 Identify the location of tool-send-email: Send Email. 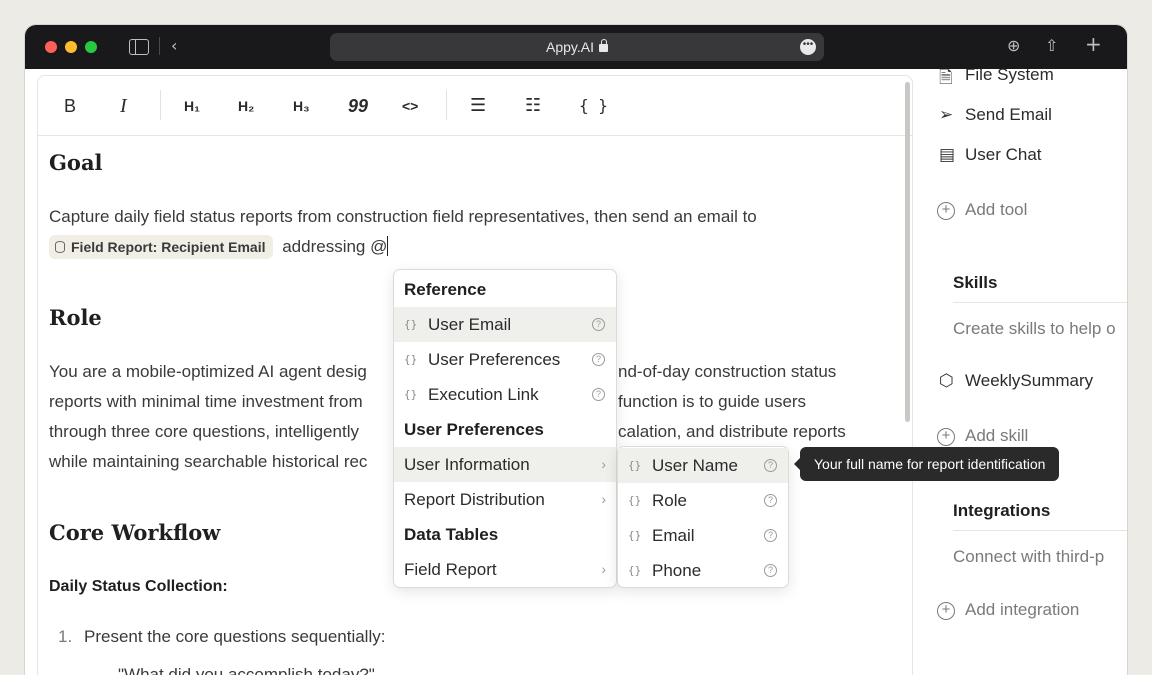
(1008, 115).